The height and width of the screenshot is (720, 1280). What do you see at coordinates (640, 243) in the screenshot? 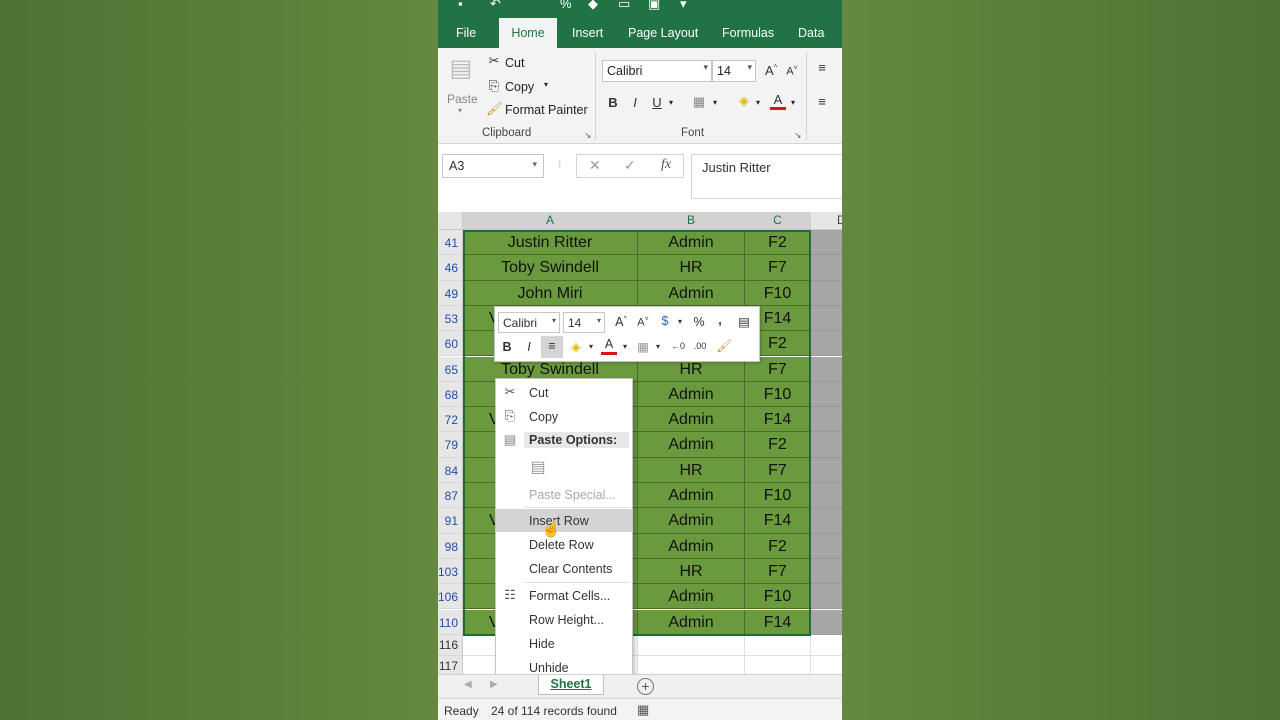
I see `table-row: 41 Justin Ritter Admin F2` at bounding box center [640, 243].